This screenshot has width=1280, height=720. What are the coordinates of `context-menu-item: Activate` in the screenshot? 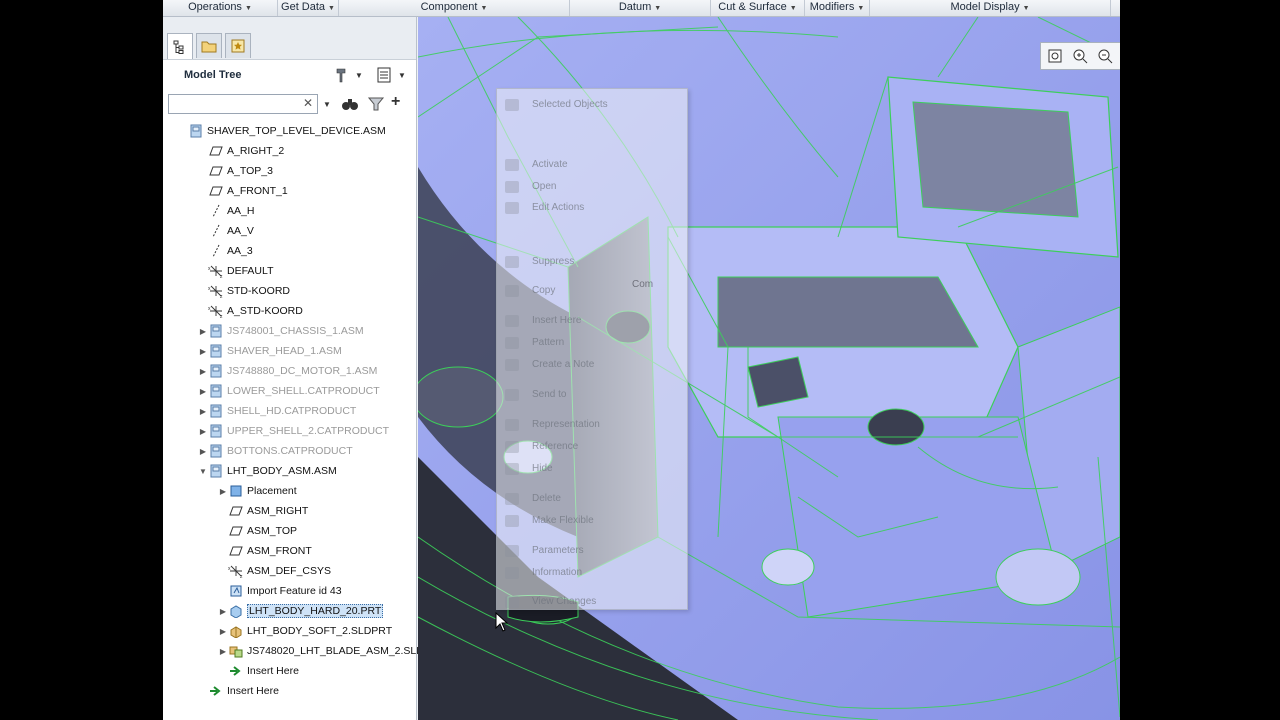 It's located at (550, 164).